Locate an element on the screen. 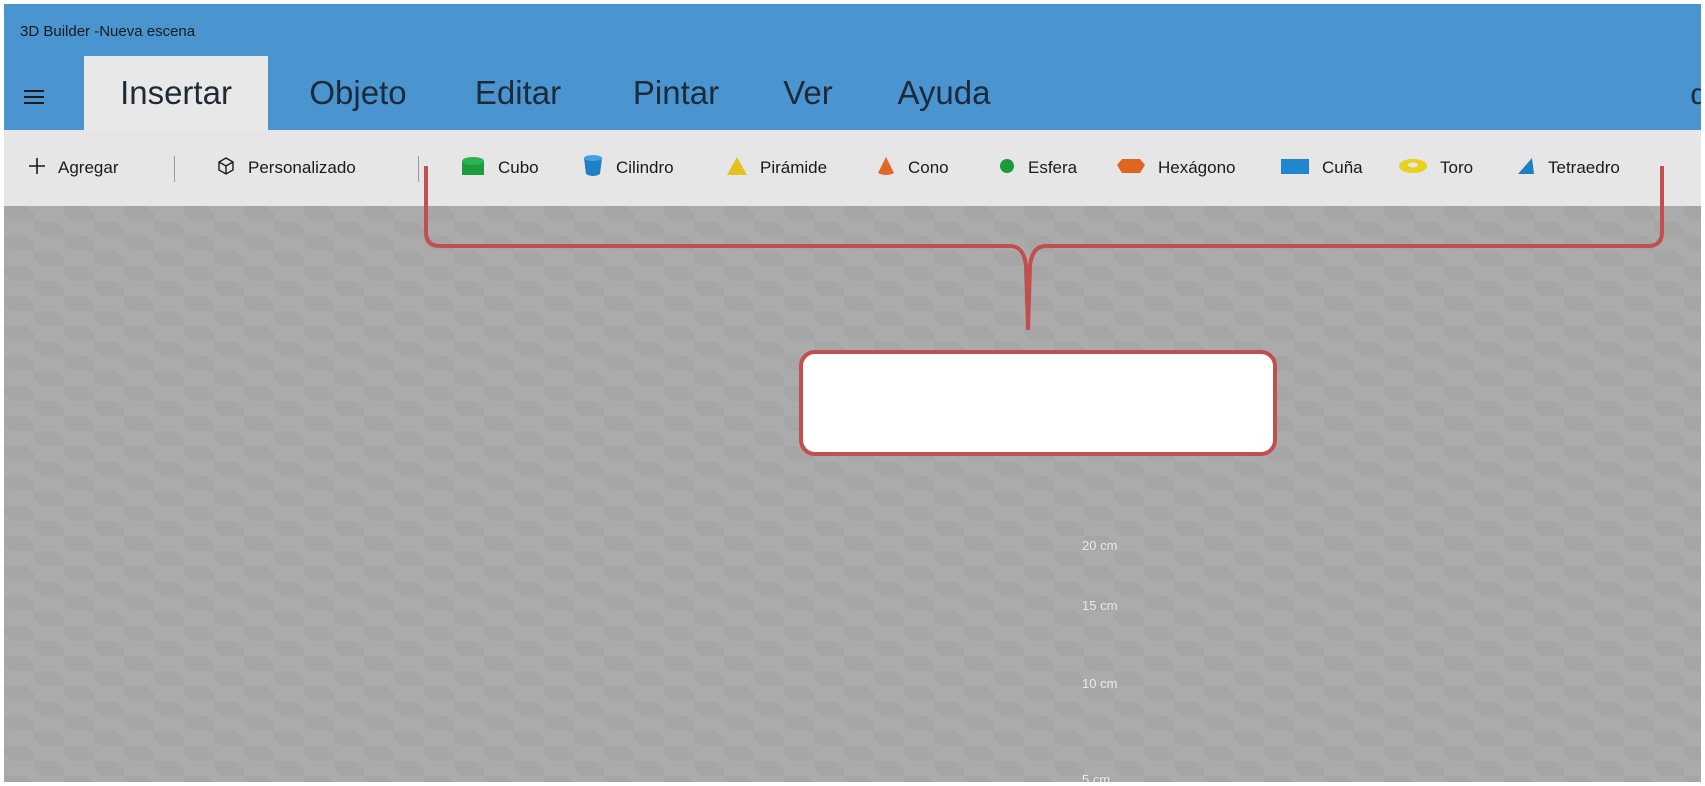  cylinder-icon is located at coordinates (593, 168).